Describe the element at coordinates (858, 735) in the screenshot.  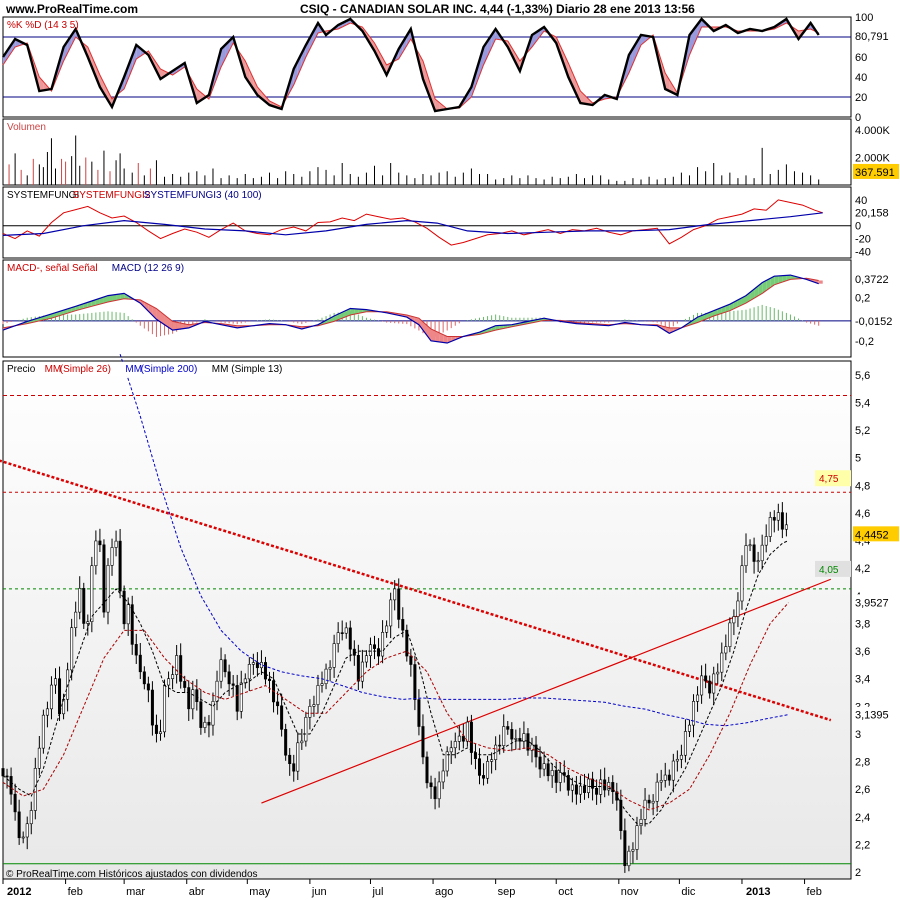
I see `y-tick-label: 3` at that location.